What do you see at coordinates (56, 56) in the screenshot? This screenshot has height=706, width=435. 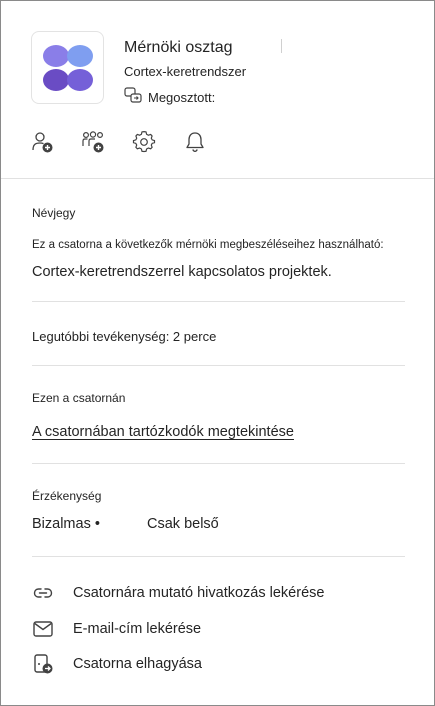 I see `logo-petal-top-left` at bounding box center [56, 56].